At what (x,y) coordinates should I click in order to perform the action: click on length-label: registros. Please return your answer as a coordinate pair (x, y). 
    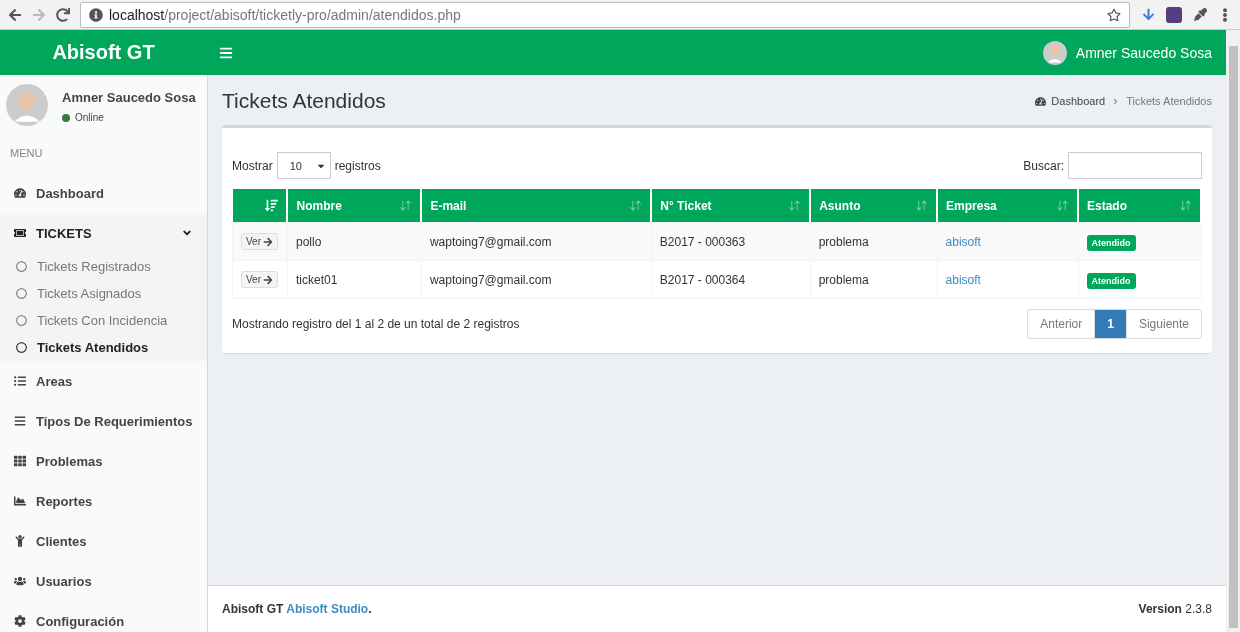
    Looking at the image, I should click on (357, 165).